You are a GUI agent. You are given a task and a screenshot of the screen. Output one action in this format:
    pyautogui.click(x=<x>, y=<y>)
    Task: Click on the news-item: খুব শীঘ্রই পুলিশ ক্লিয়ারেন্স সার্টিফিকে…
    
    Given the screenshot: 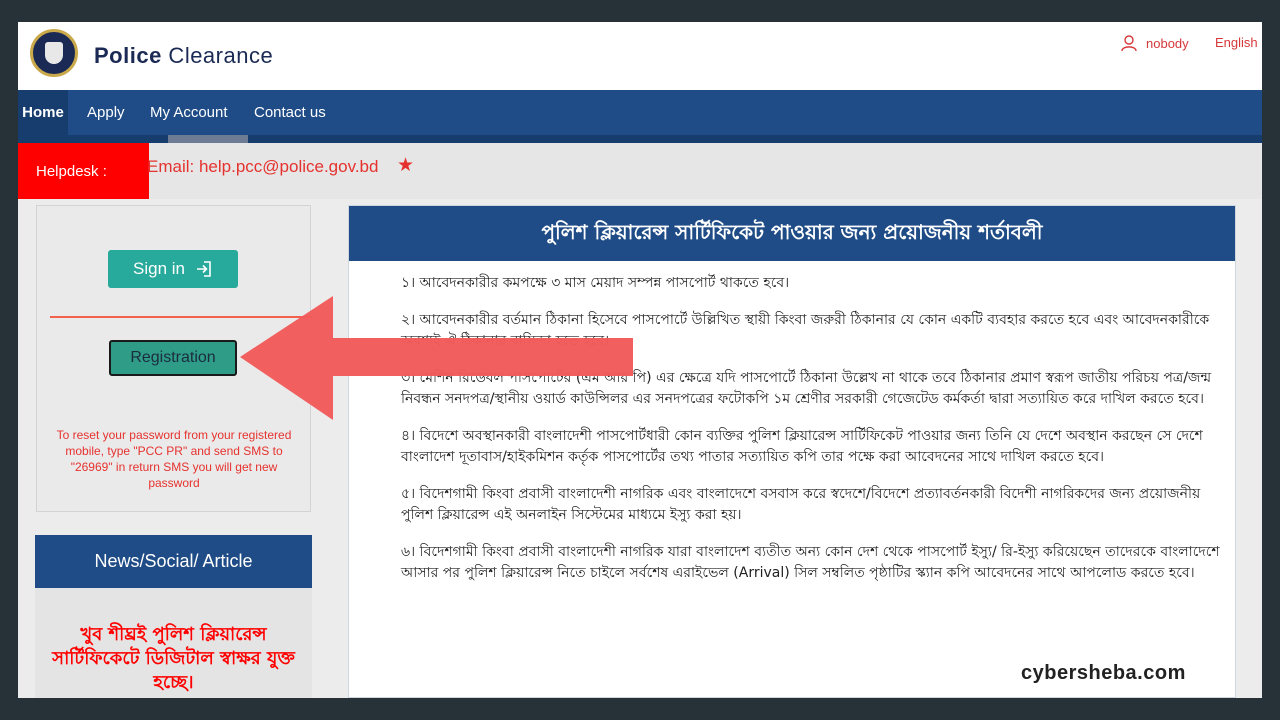 What is the action you would take?
    pyautogui.click(x=173, y=659)
    